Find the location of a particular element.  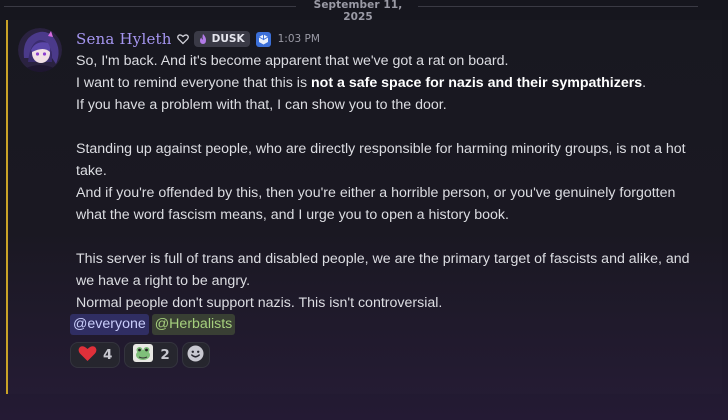

reaction-heart: 4 is located at coordinates (95, 355).